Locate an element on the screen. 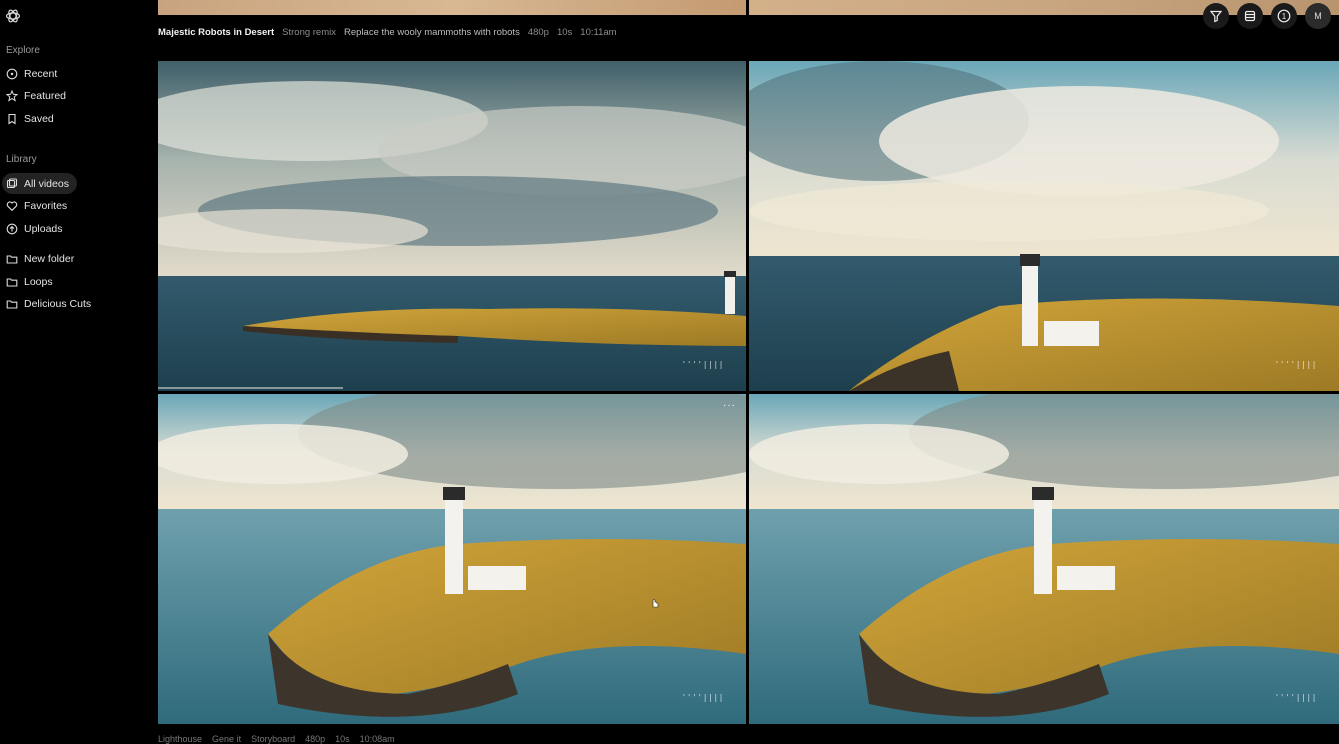 The image size is (1339, 744). folder-label: New folder is located at coordinates (49, 258).